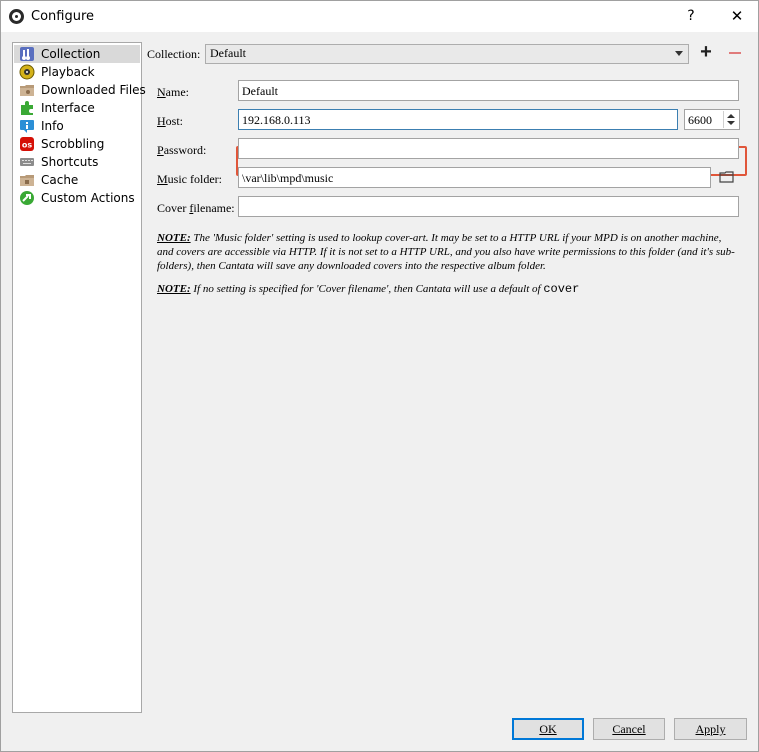  What do you see at coordinates (68, 72) in the screenshot?
I see `sidebar-item-label: Playback` at bounding box center [68, 72].